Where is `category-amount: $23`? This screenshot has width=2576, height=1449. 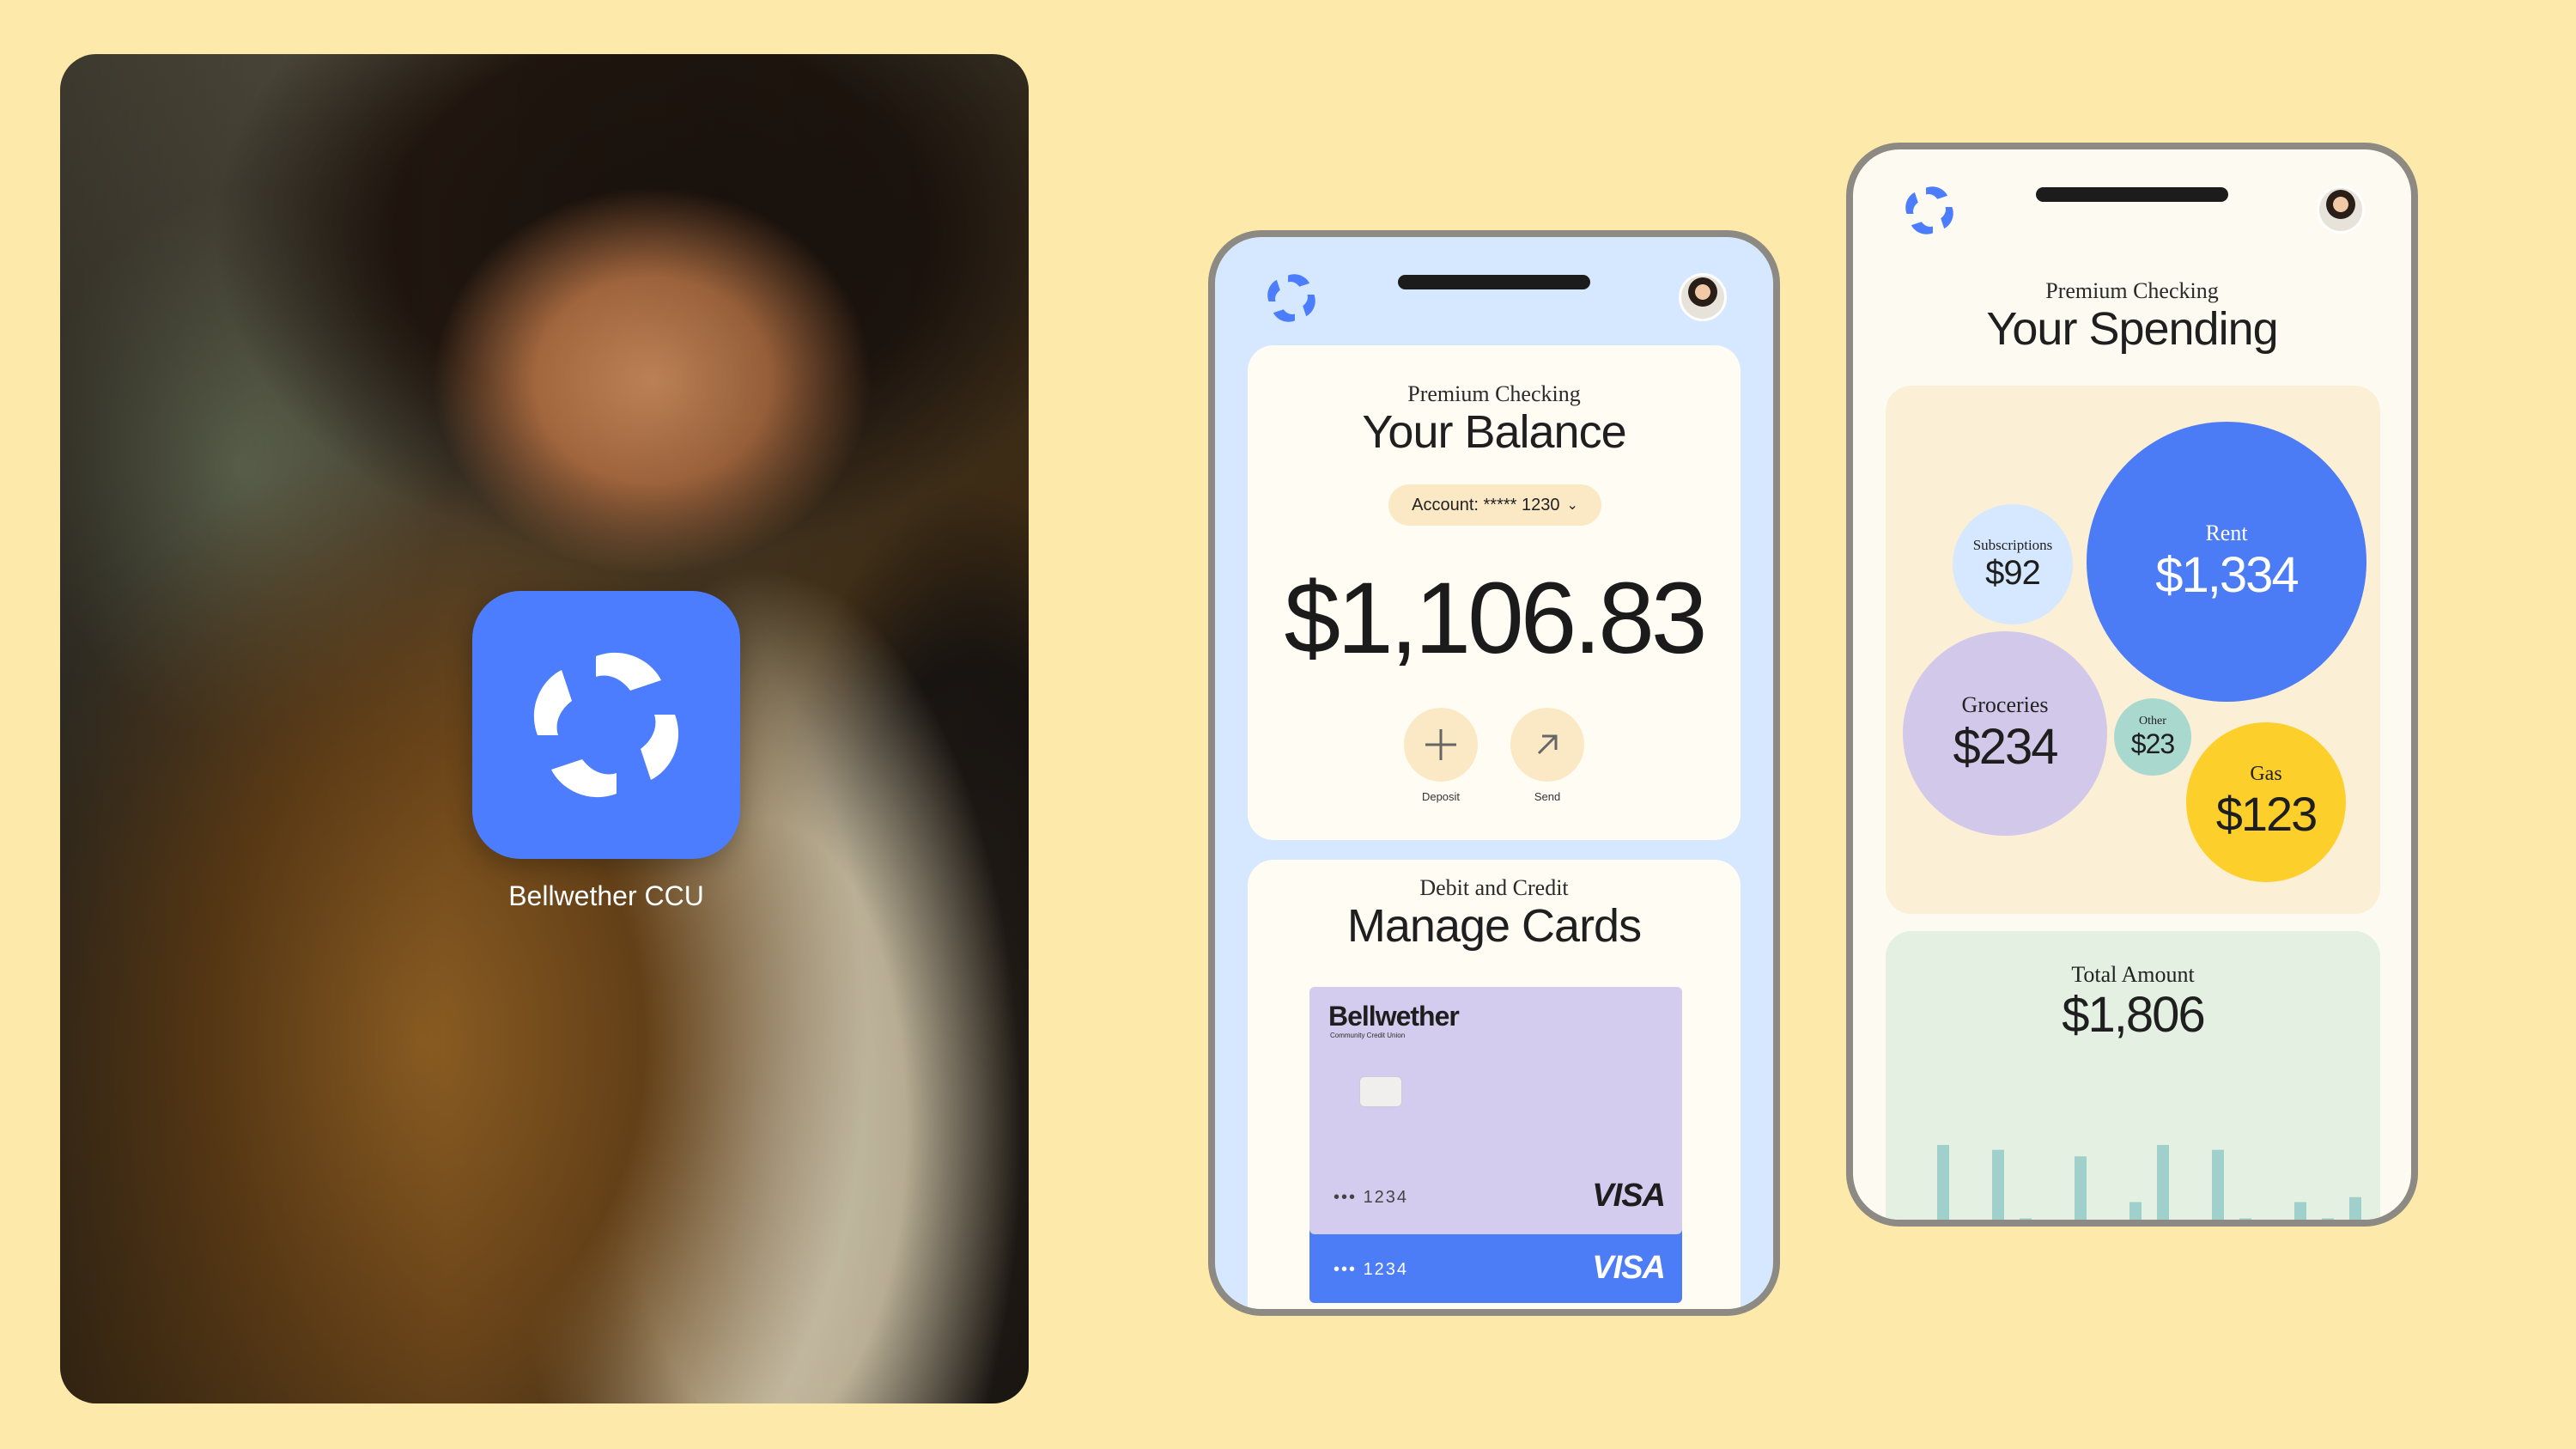 category-amount: $23 is located at coordinates (2152, 743).